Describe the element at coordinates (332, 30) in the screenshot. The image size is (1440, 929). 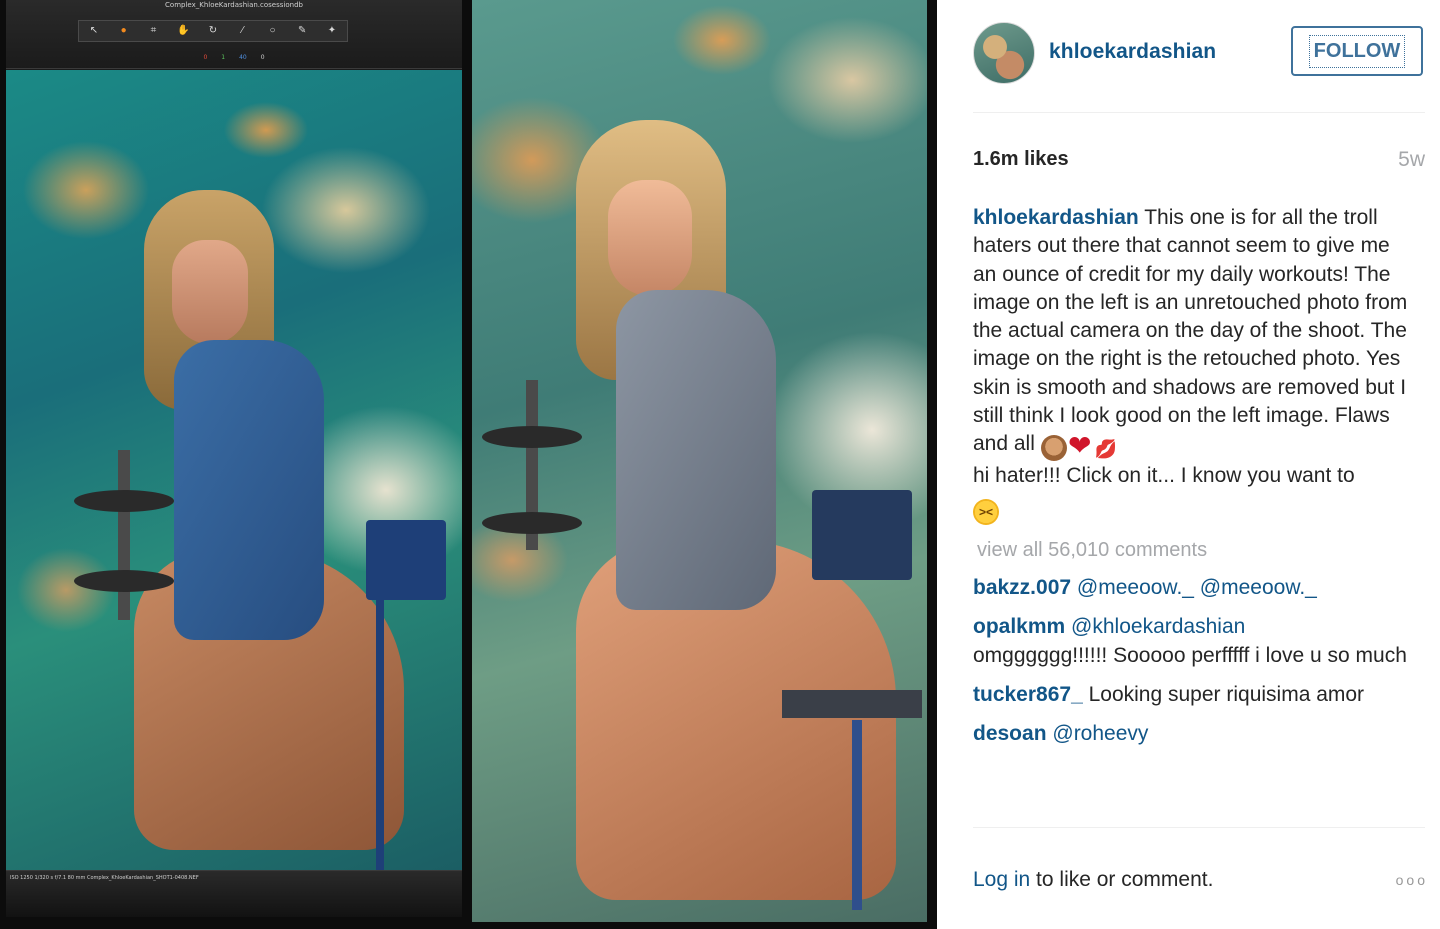
I see `wand-icon: ✦` at that location.